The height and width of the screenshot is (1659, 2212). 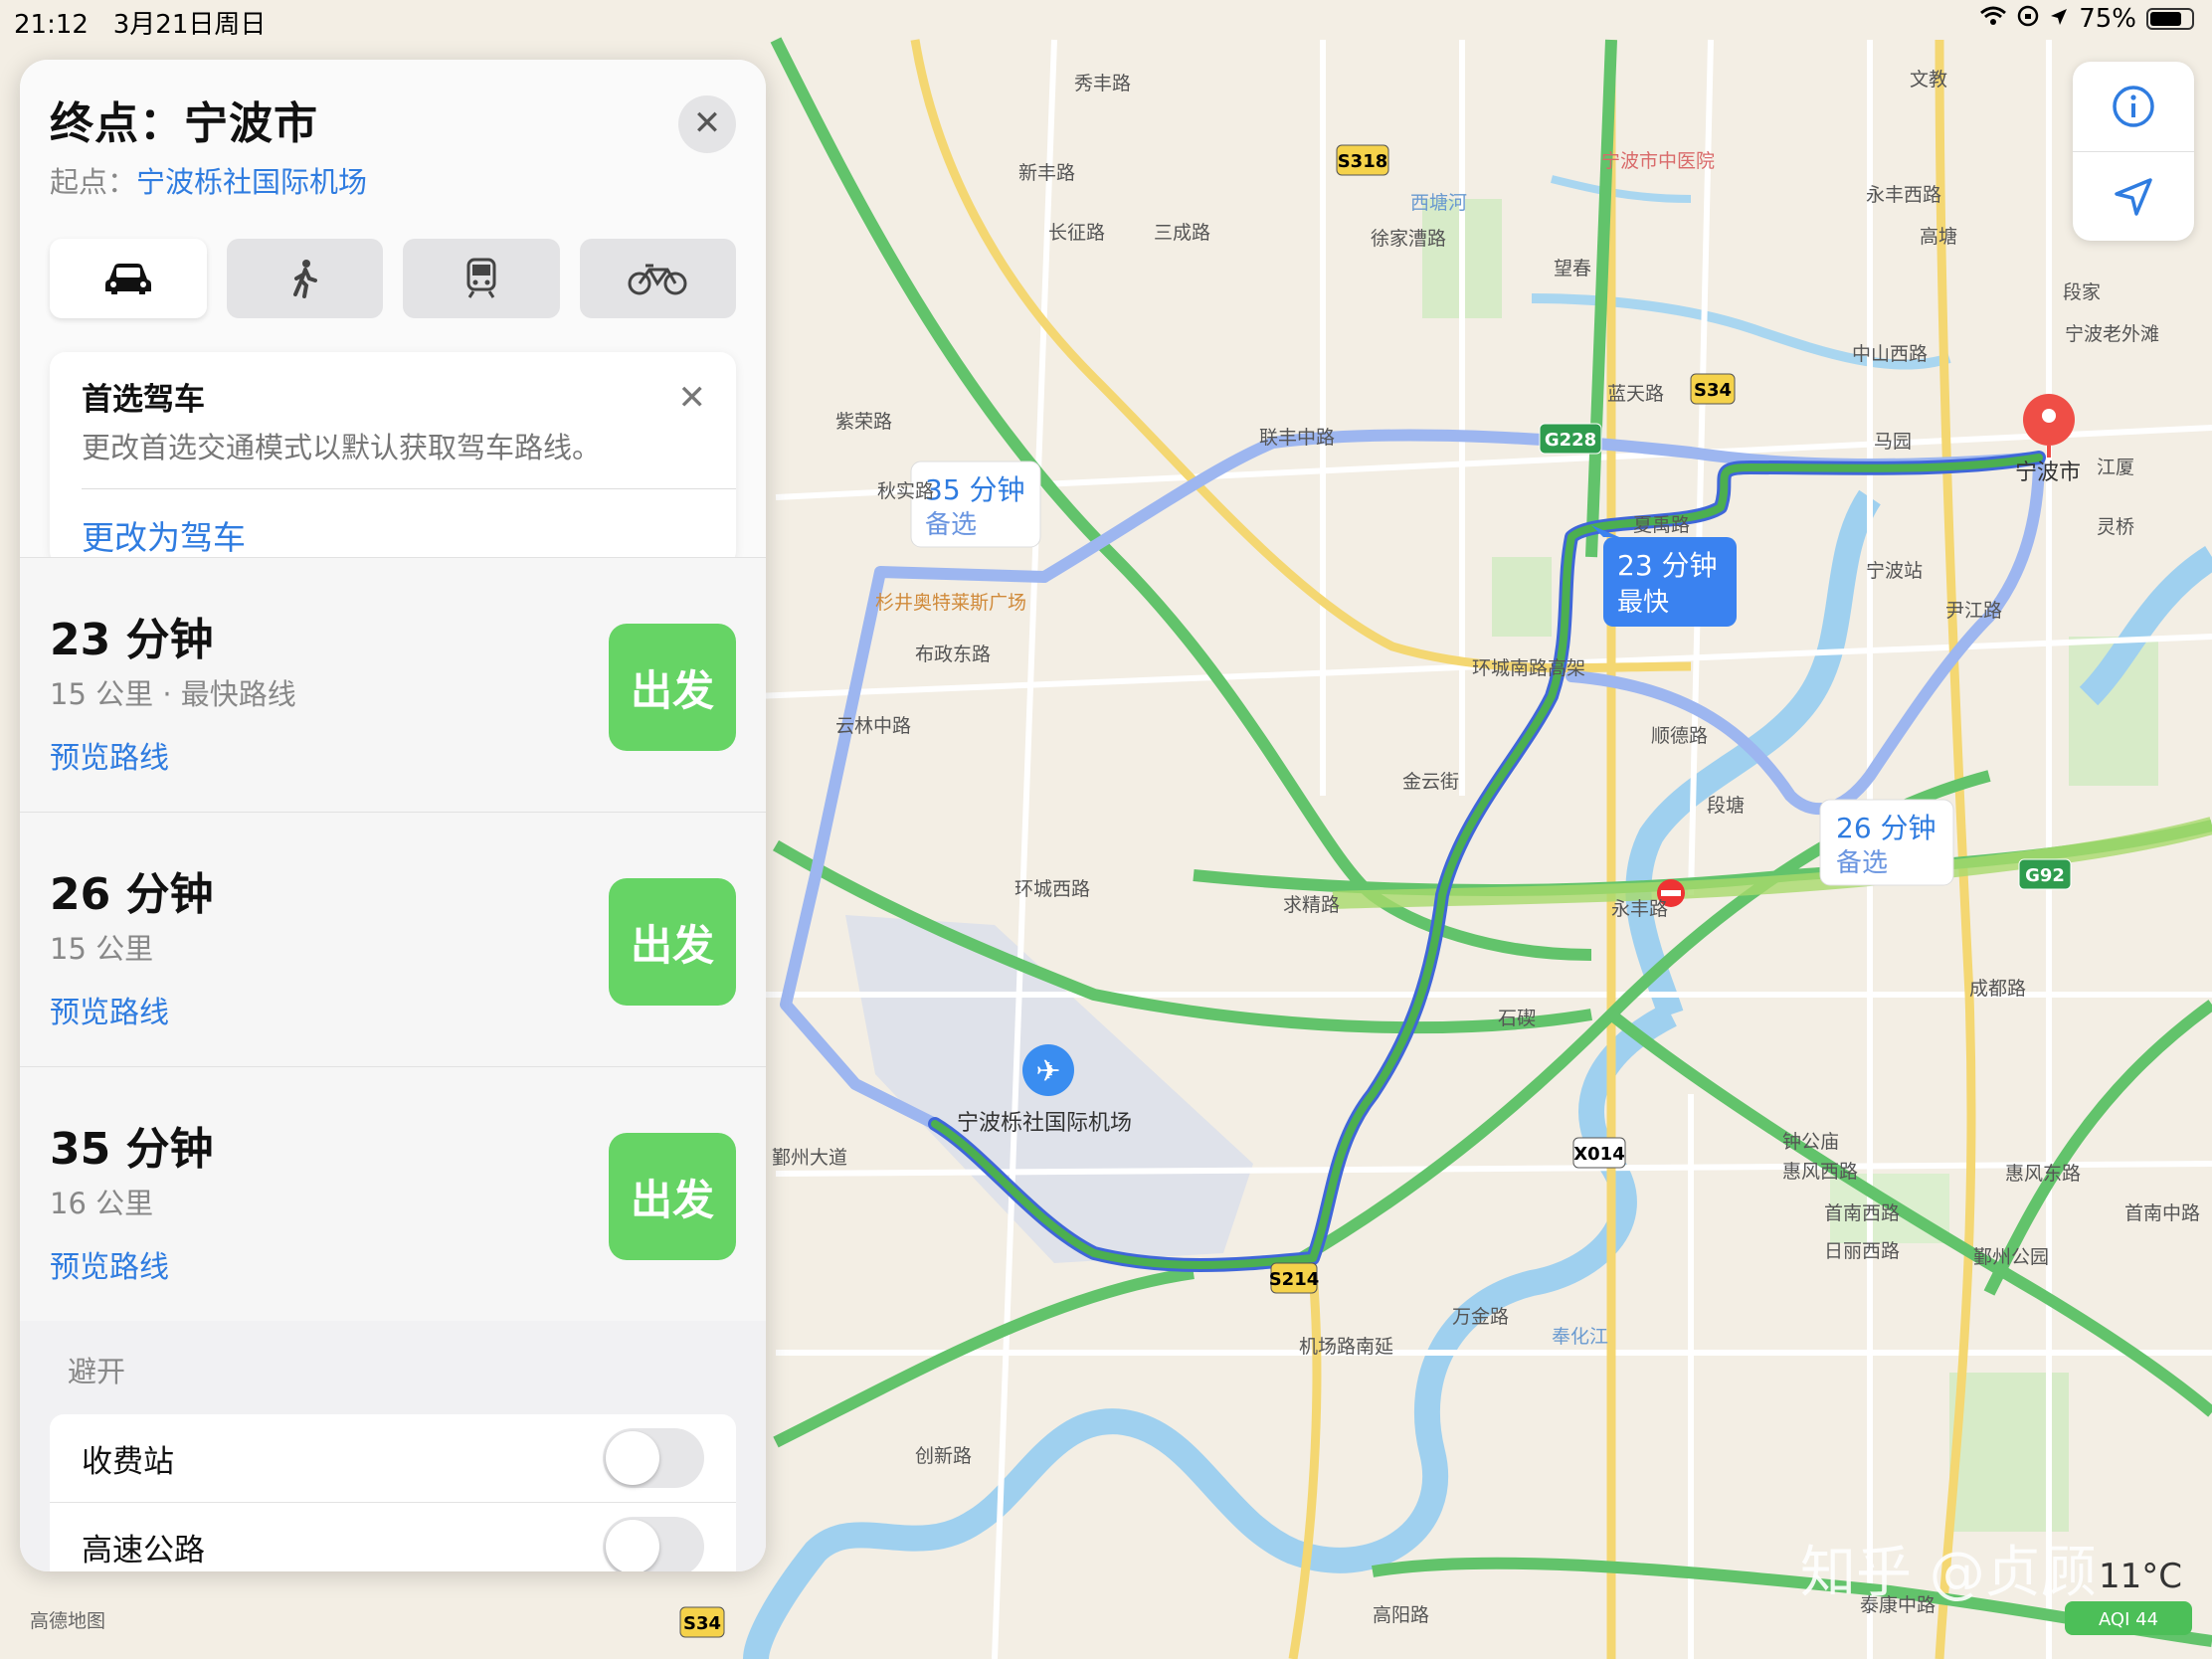 What do you see at coordinates (2133, 196) in the screenshot?
I see `locate-button` at bounding box center [2133, 196].